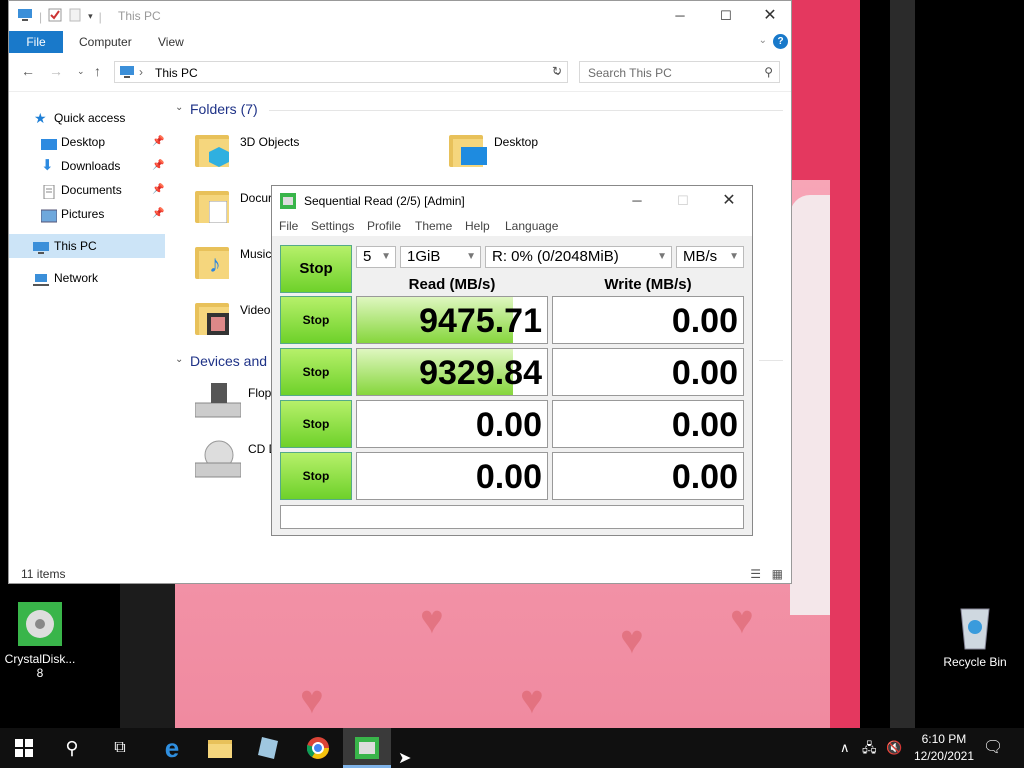 Image resolution: width=1024 pixels, height=773 pixels. I want to click on breadcrumb-this-pc: This PC, so click(176, 73).